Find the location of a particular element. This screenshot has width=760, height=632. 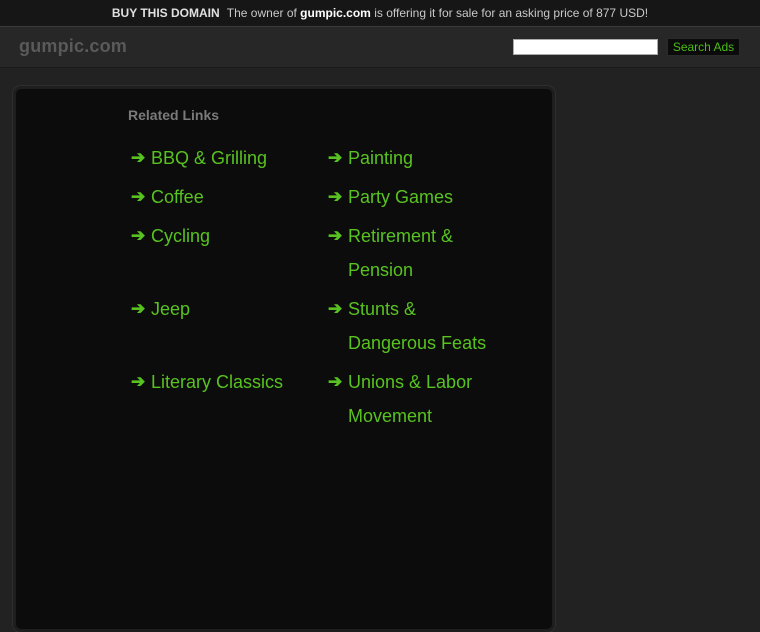

related-link: ➔ Unions & Labor Movement is located at coordinates (433, 399).